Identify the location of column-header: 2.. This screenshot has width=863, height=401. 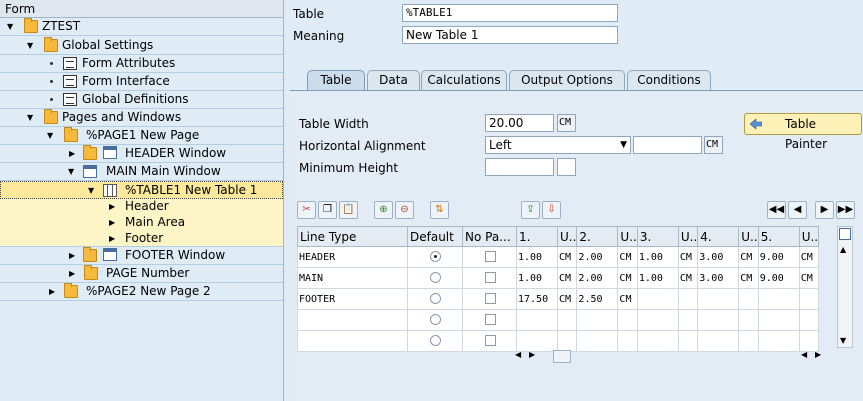
(597, 236).